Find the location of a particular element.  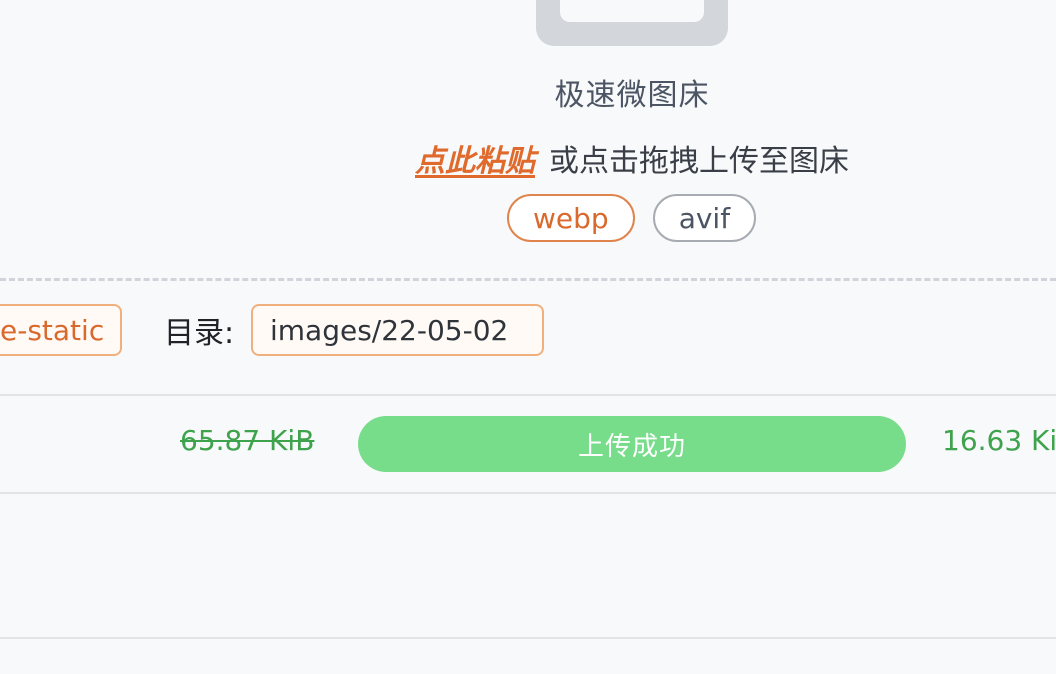

bottom-divider is located at coordinates (528, 638).